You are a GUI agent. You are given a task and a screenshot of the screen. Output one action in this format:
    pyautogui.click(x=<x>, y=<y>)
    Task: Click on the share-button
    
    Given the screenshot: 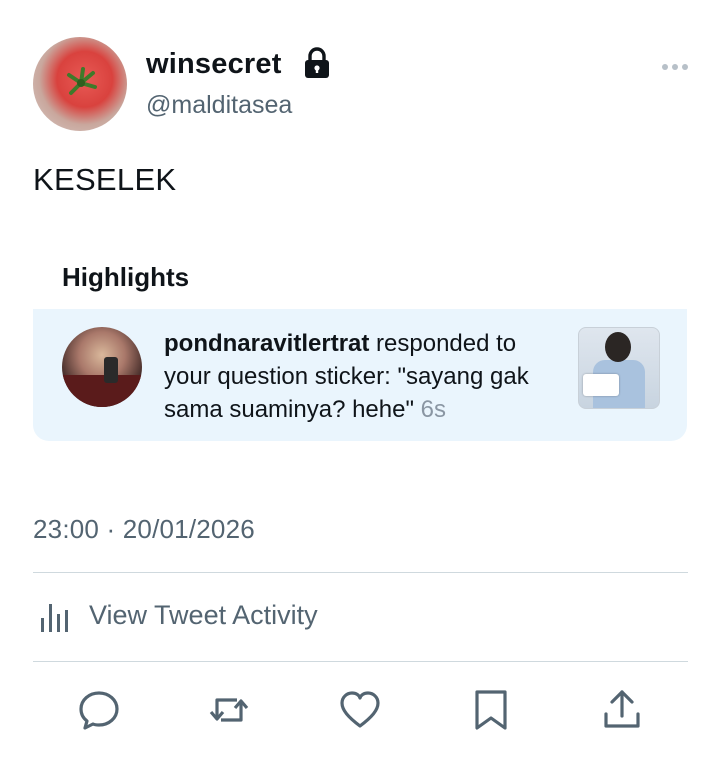 What is the action you would take?
    pyautogui.click(x=622, y=710)
    